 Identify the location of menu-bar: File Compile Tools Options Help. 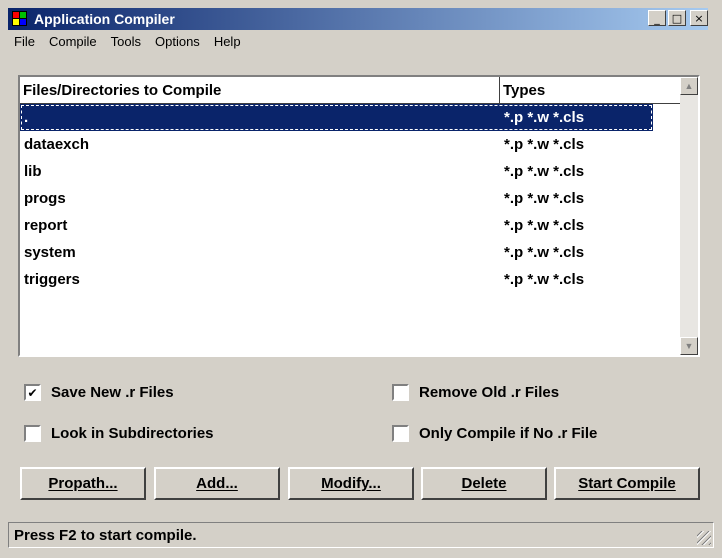
(128, 44).